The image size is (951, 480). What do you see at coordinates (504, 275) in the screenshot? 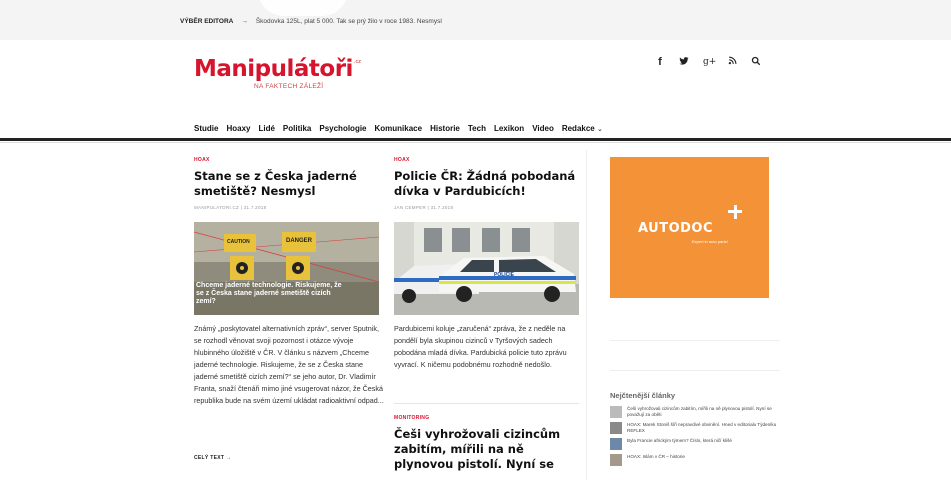
I see `police-car-label: POLICIE` at bounding box center [504, 275].